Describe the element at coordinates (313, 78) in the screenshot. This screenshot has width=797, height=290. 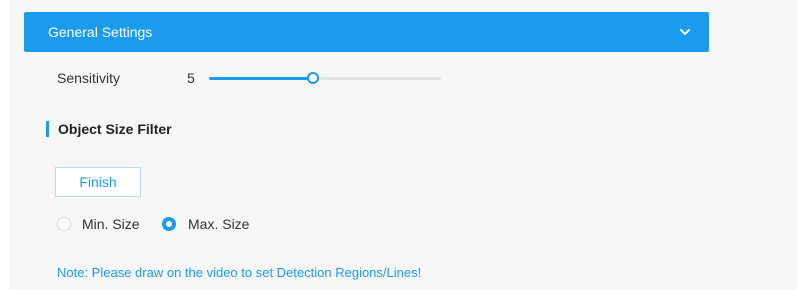
I see `slider-thumb` at that location.